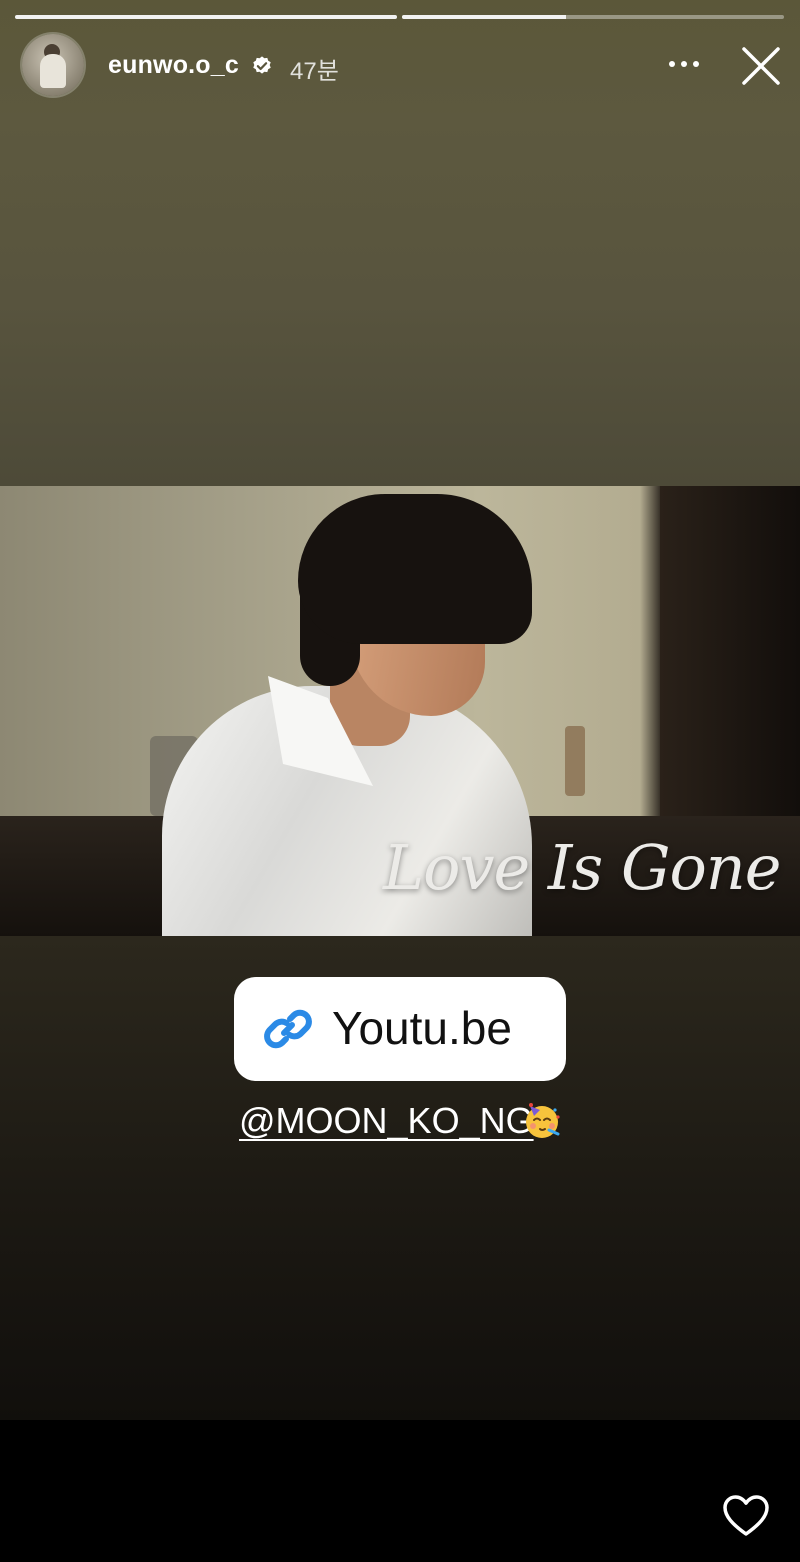 This screenshot has width=800, height=1562. Describe the element at coordinates (400, 1491) in the screenshot. I see `story-footer` at that location.